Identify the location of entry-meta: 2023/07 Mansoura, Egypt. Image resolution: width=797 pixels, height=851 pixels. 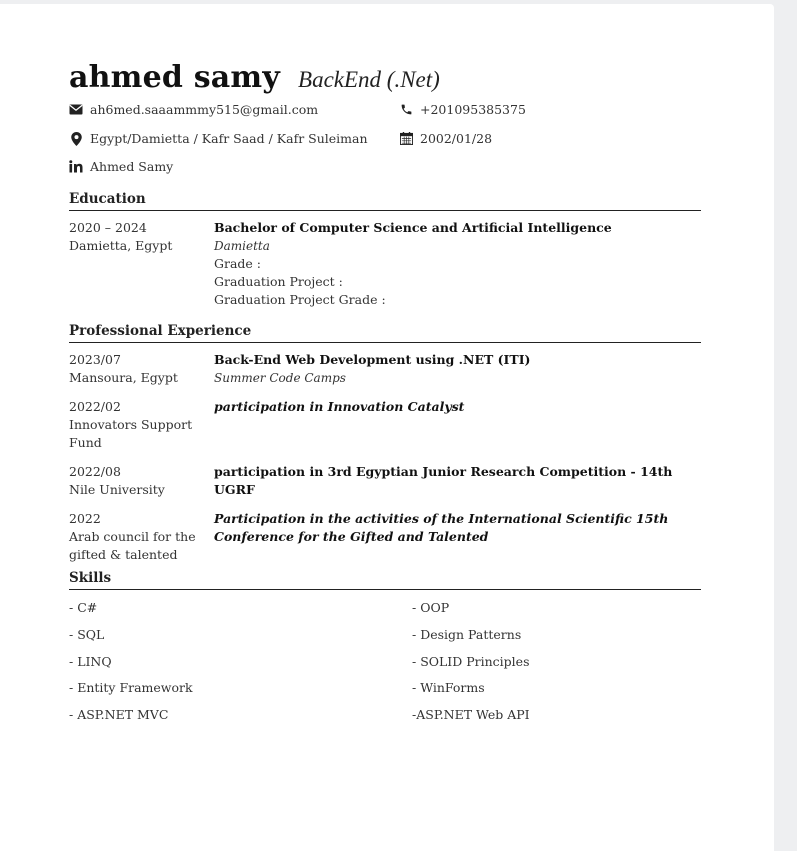
(141, 369).